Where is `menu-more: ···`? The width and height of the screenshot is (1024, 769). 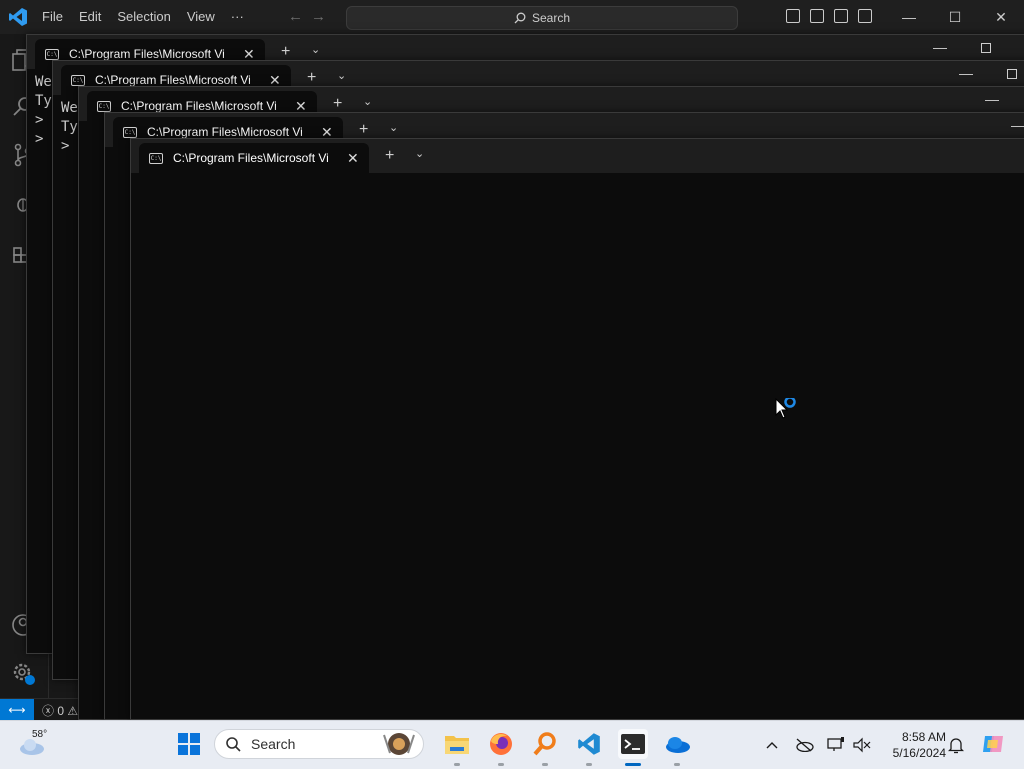
menu-more: ··· is located at coordinates (237, 17).